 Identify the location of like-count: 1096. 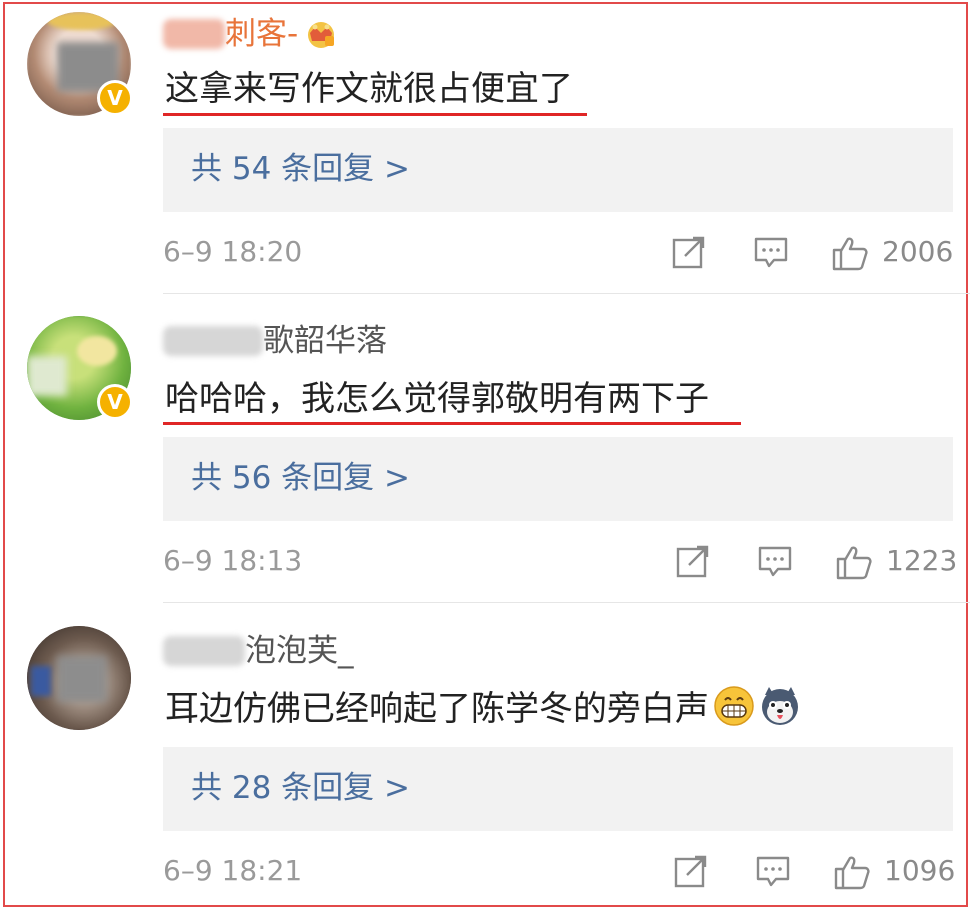
(920, 870).